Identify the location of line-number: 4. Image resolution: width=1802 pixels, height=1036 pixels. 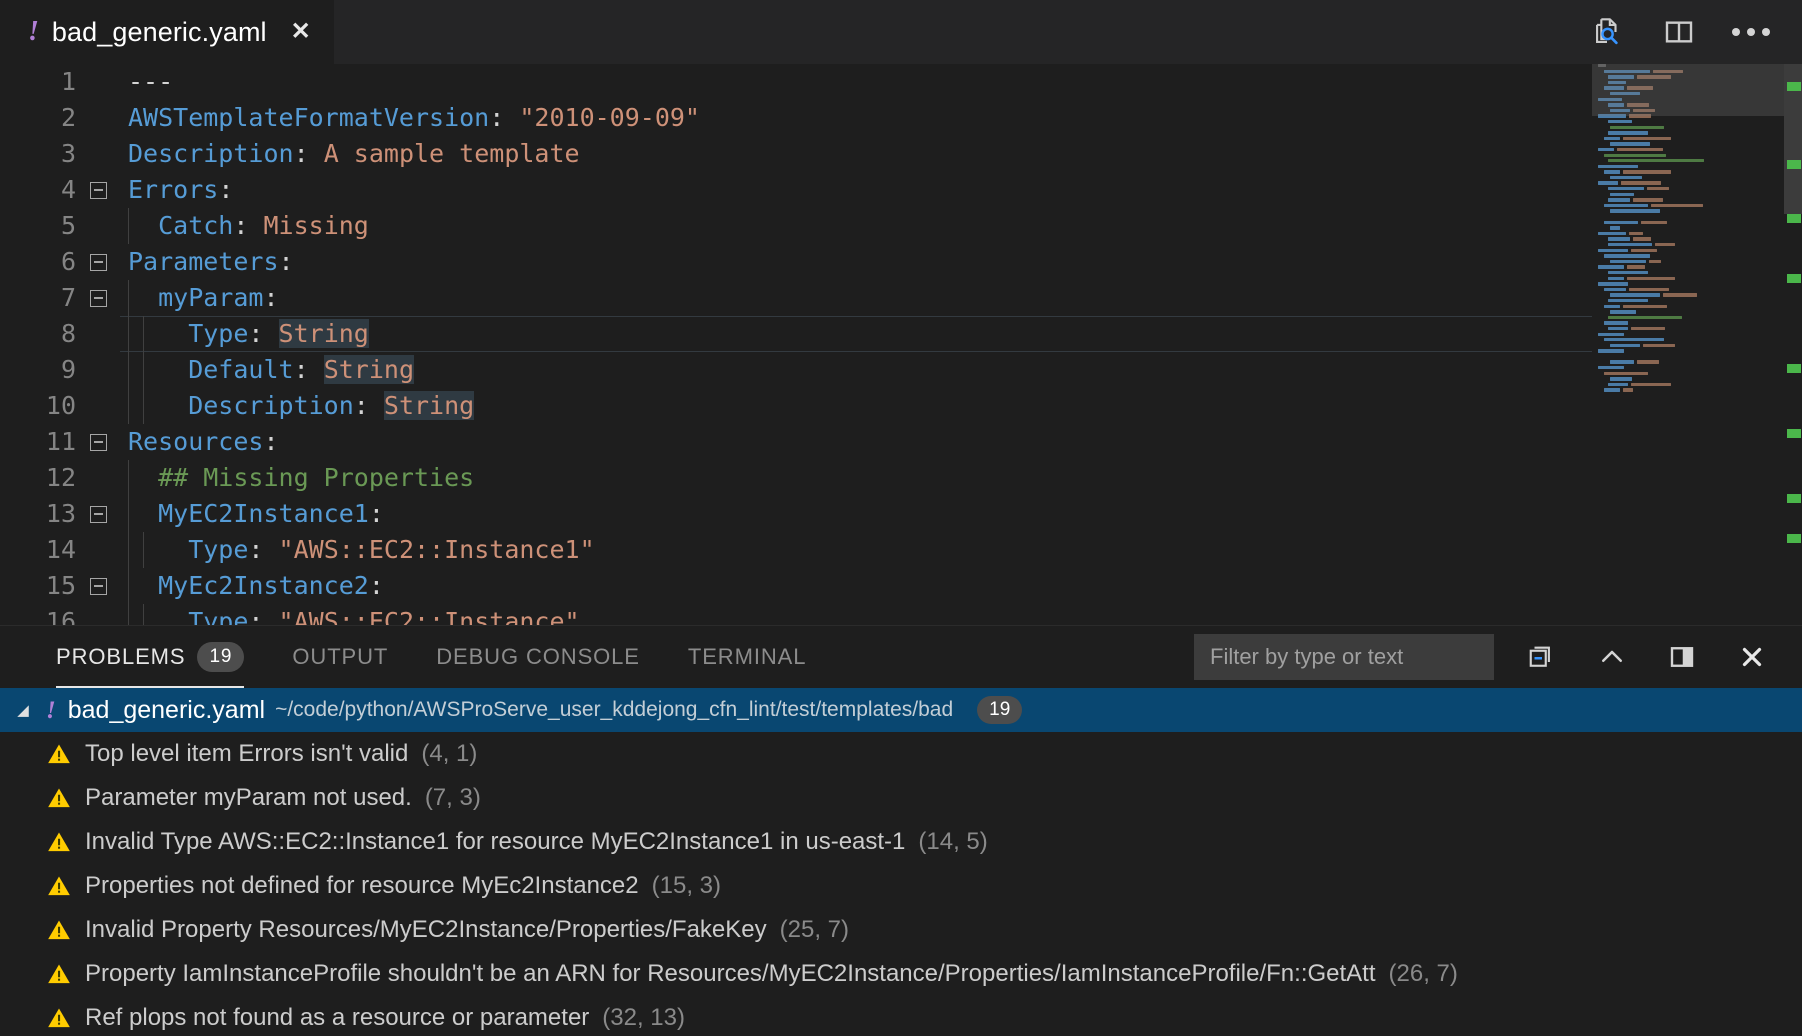
(68, 189).